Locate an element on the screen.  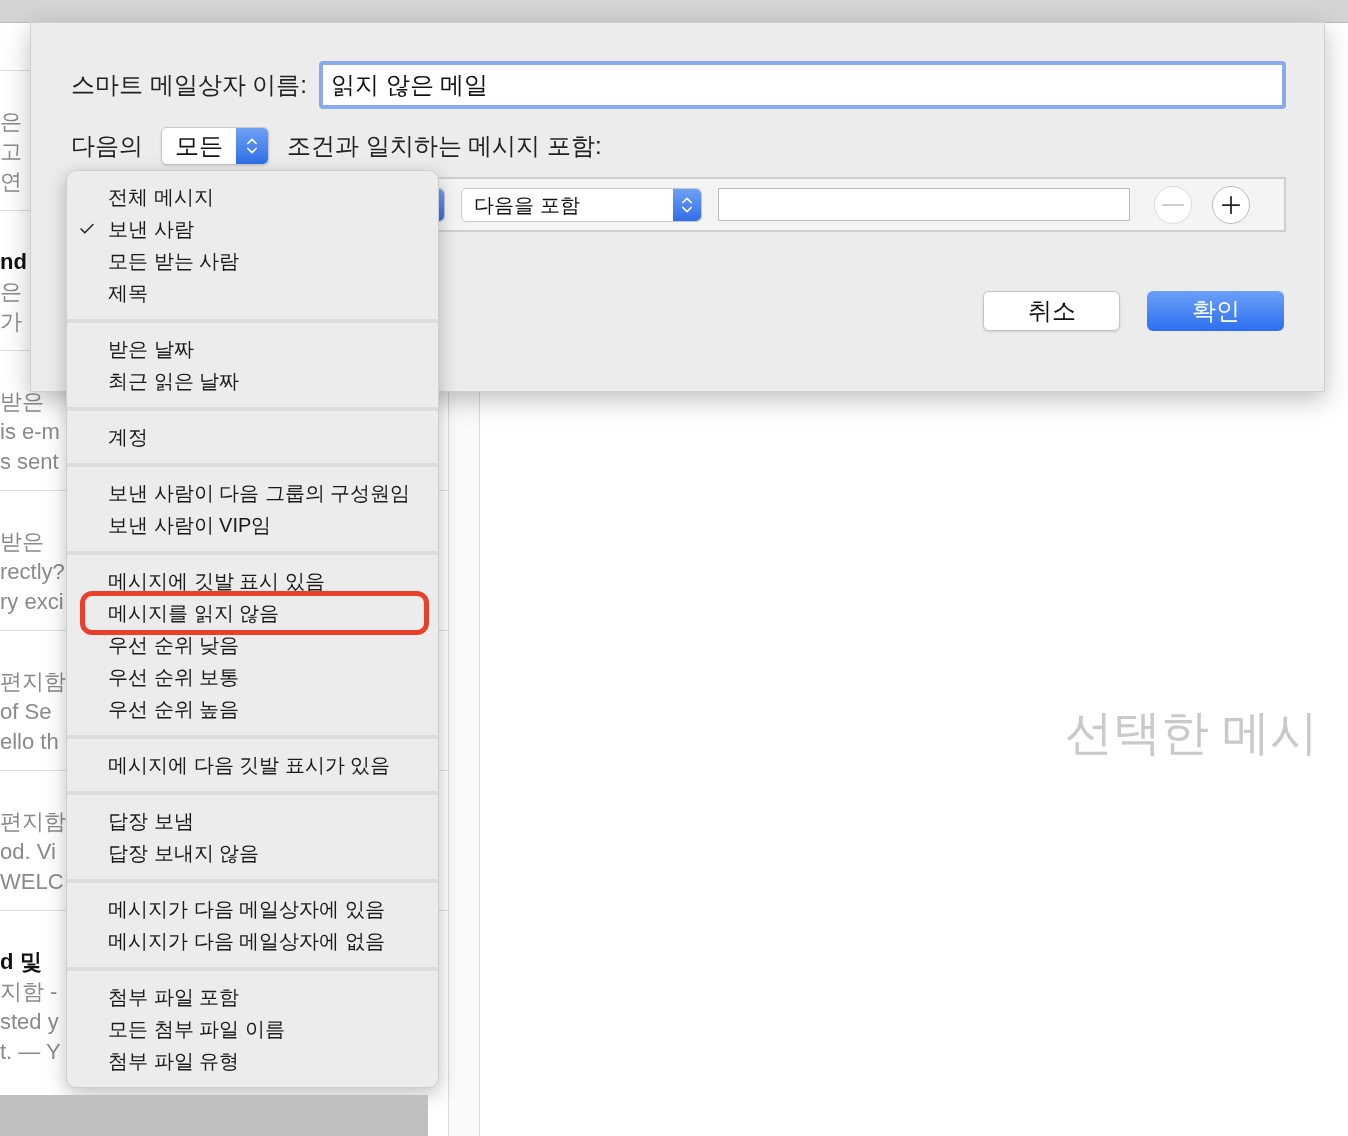
highlighted-menu-item: 메시지를 읽지 않음 is located at coordinates (254, 613).